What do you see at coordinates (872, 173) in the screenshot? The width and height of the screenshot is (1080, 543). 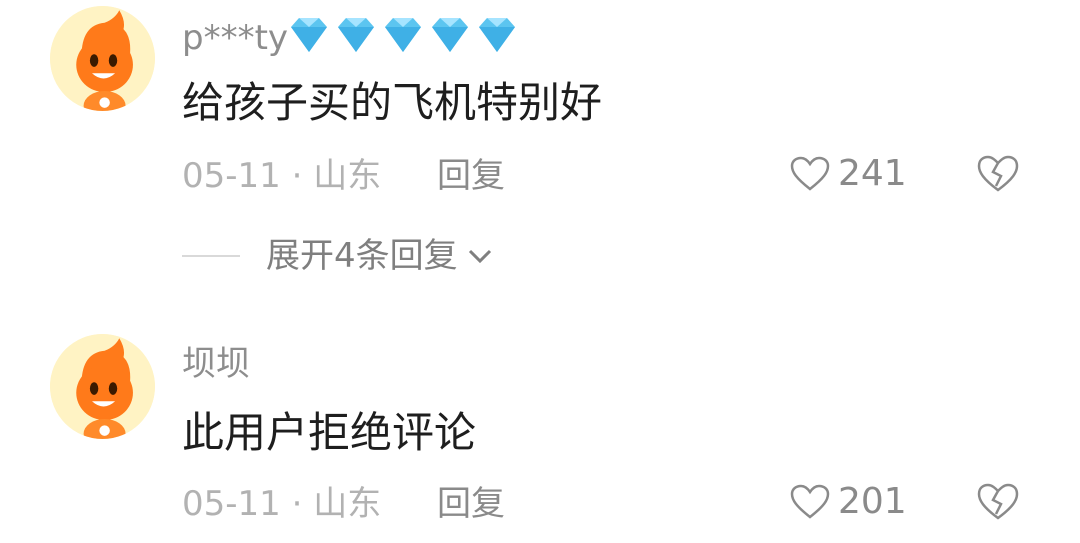 I see `like-count: 241` at bounding box center [872, 173].